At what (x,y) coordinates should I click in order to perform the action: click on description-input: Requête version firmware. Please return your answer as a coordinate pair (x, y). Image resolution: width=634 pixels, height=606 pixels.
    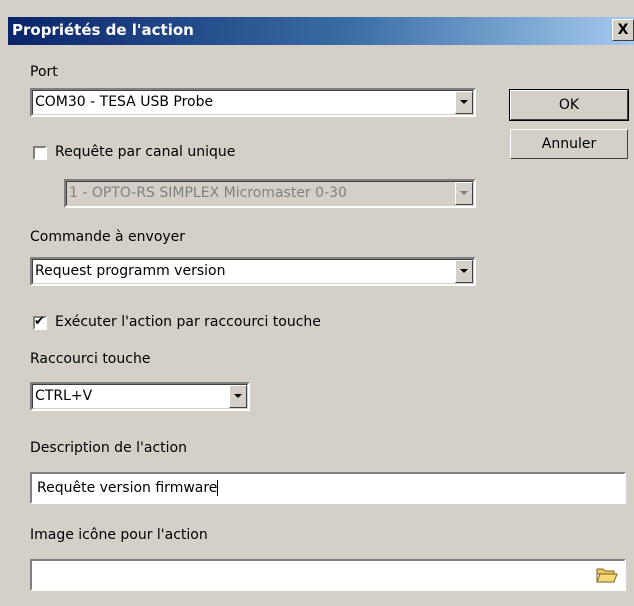
    Looking at the image, I should click on (328, 488).